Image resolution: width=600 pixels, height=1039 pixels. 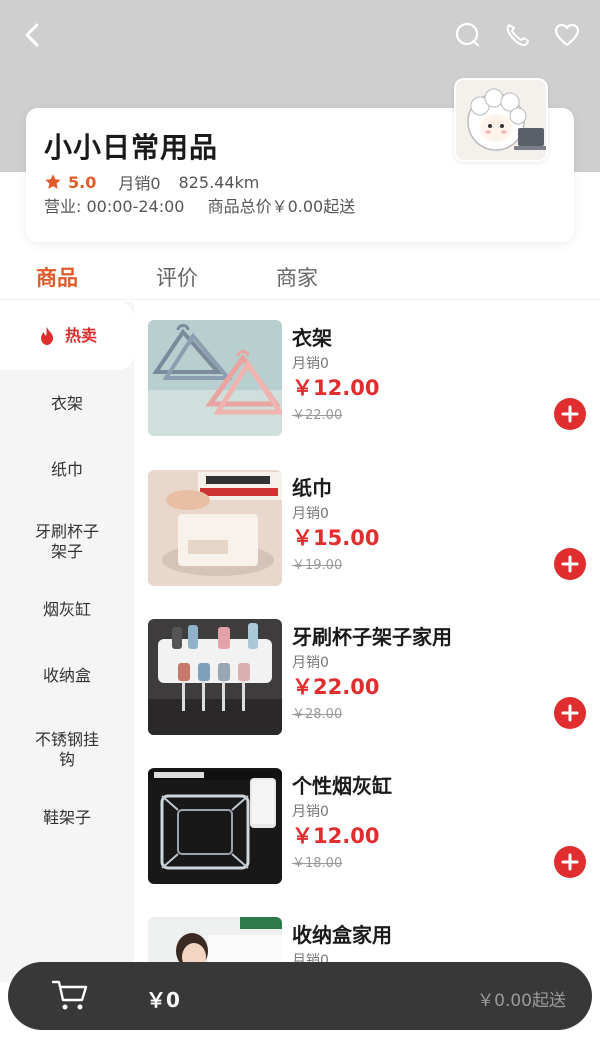 I want to click on shop-rating: 5.0, so click(x=82, y=182).